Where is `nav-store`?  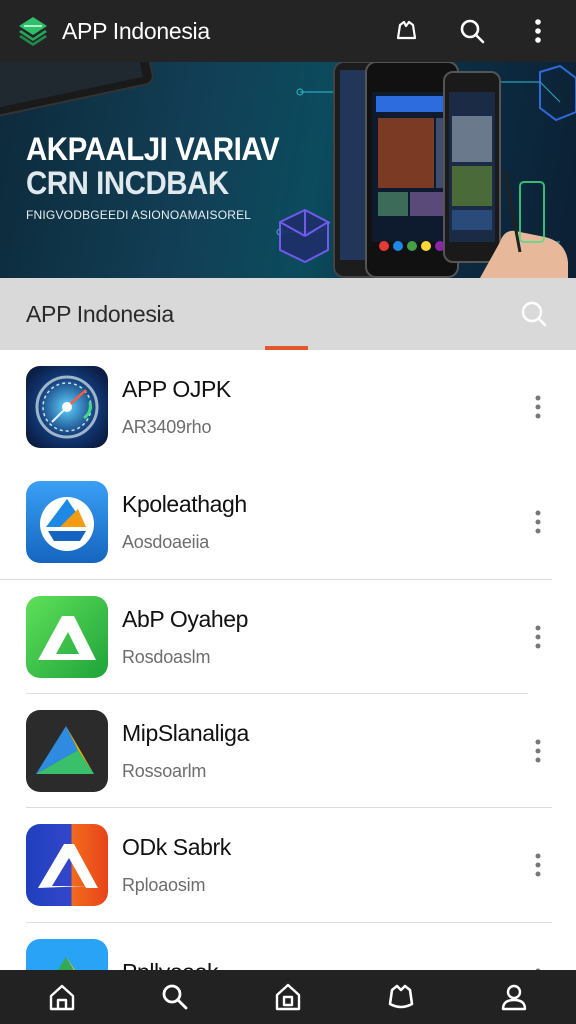
nav-store is located at coordinates (288, 997).